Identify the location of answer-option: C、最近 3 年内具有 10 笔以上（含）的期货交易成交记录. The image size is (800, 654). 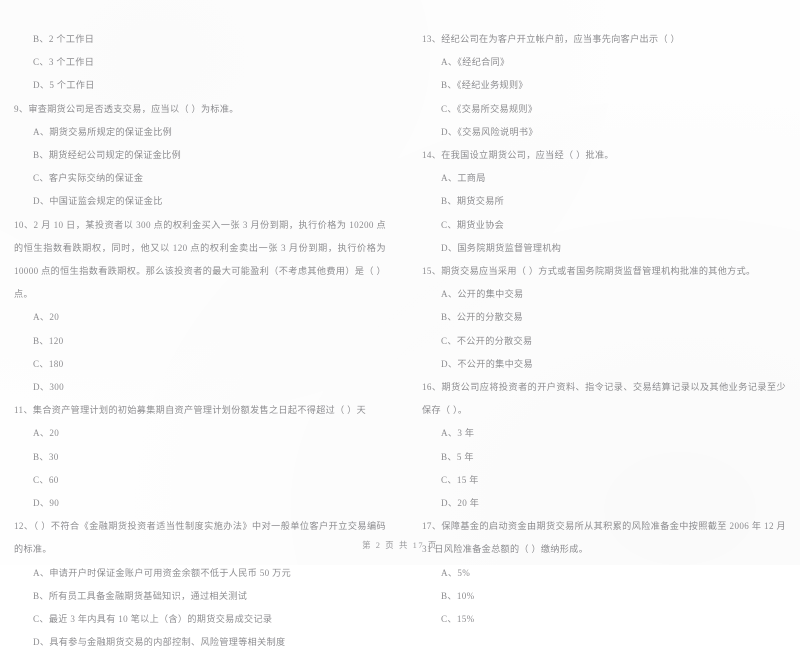
(153, 619).